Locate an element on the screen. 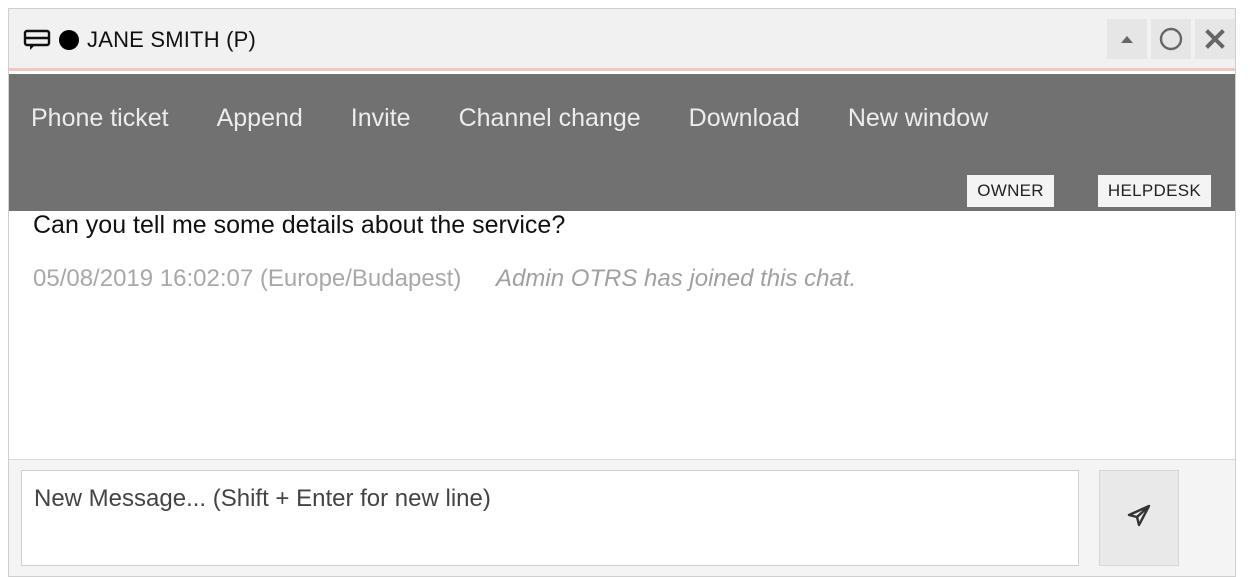 The width and height of the screenshot is (1250, 577). triangle-up-icon is located at coordinates (1127, 39).